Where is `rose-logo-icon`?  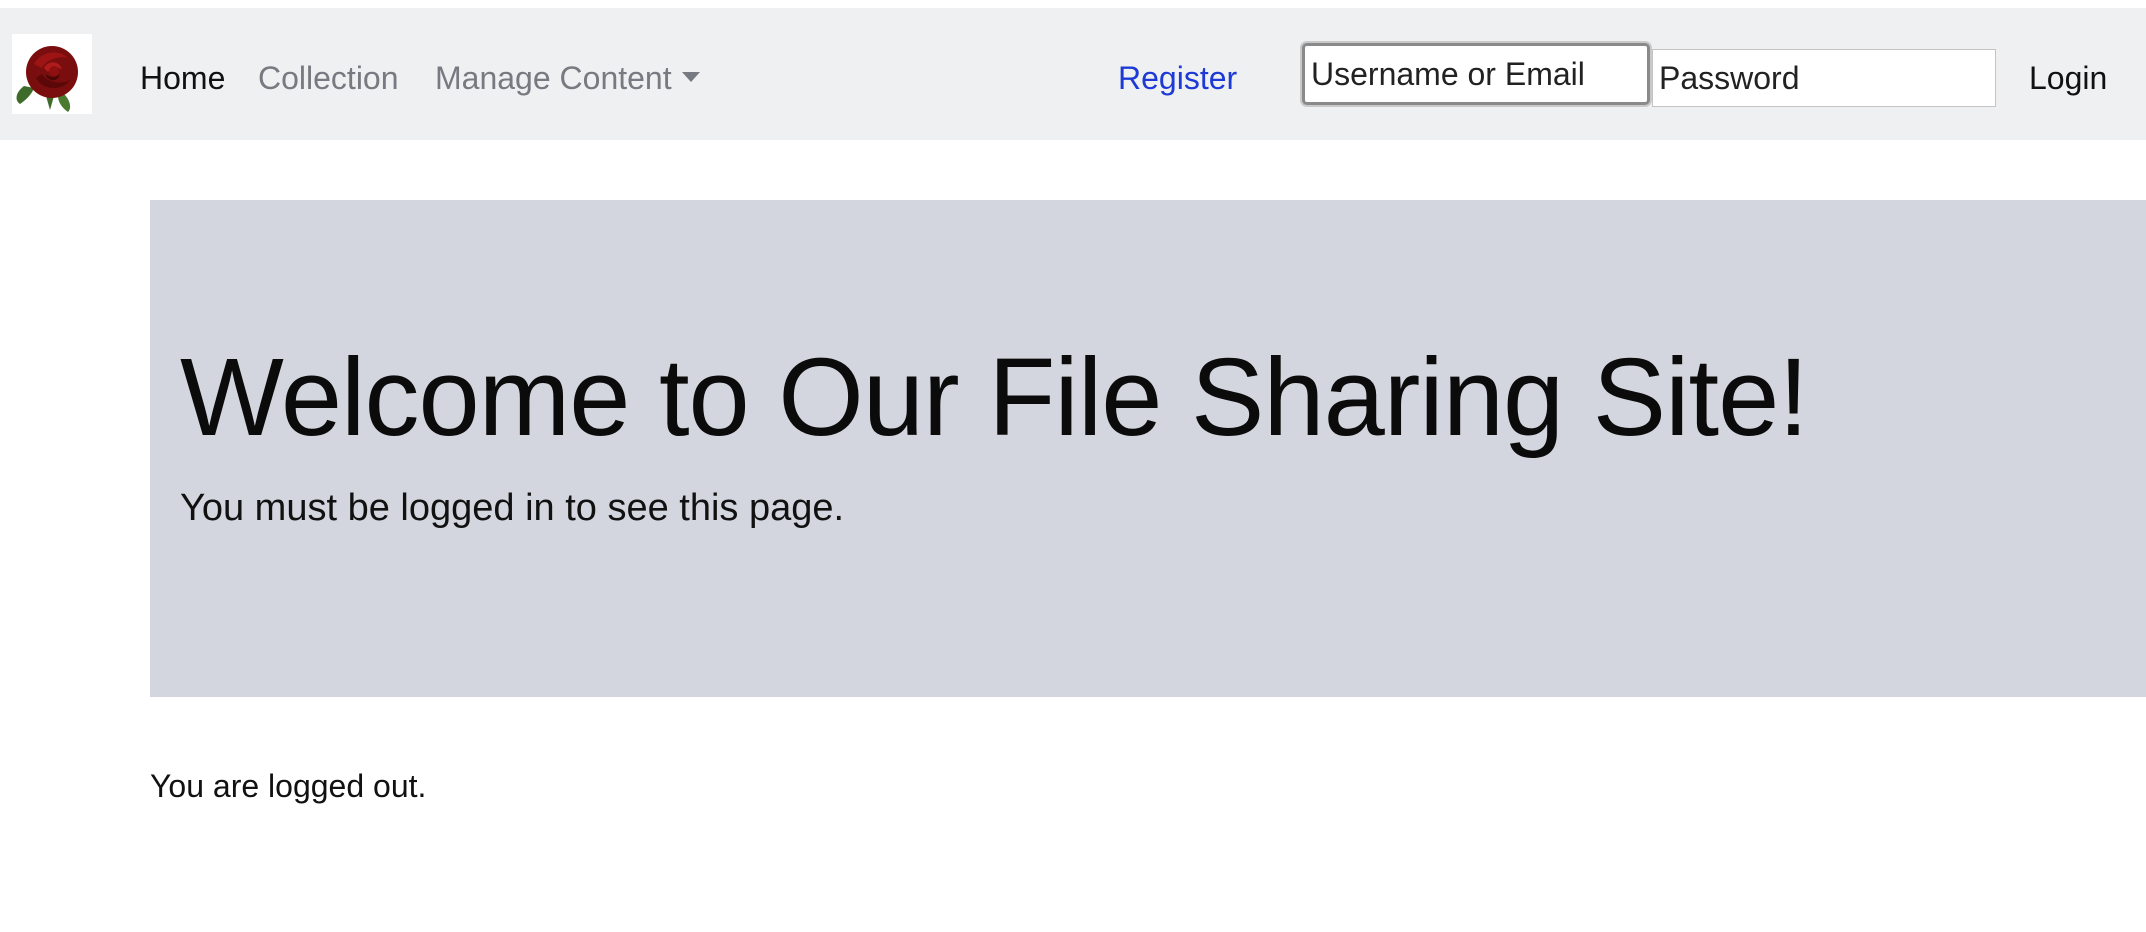
rose-logo-icon is located at coordinates (52, 74).